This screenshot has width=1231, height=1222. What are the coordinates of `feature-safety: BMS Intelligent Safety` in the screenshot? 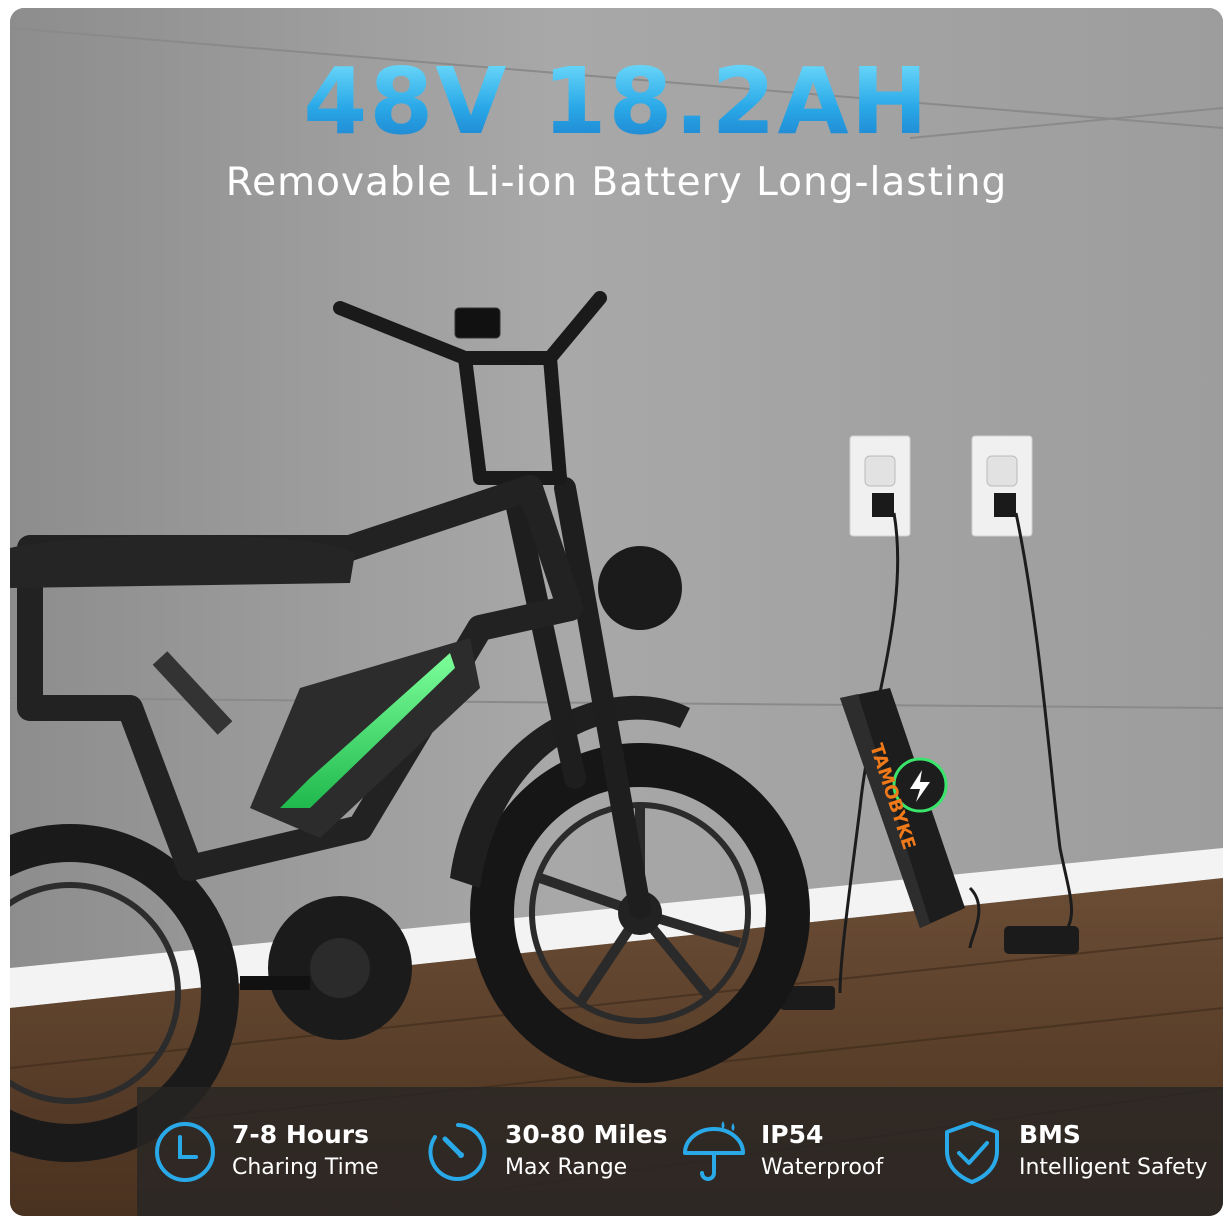 It's located at (1072, 1151).